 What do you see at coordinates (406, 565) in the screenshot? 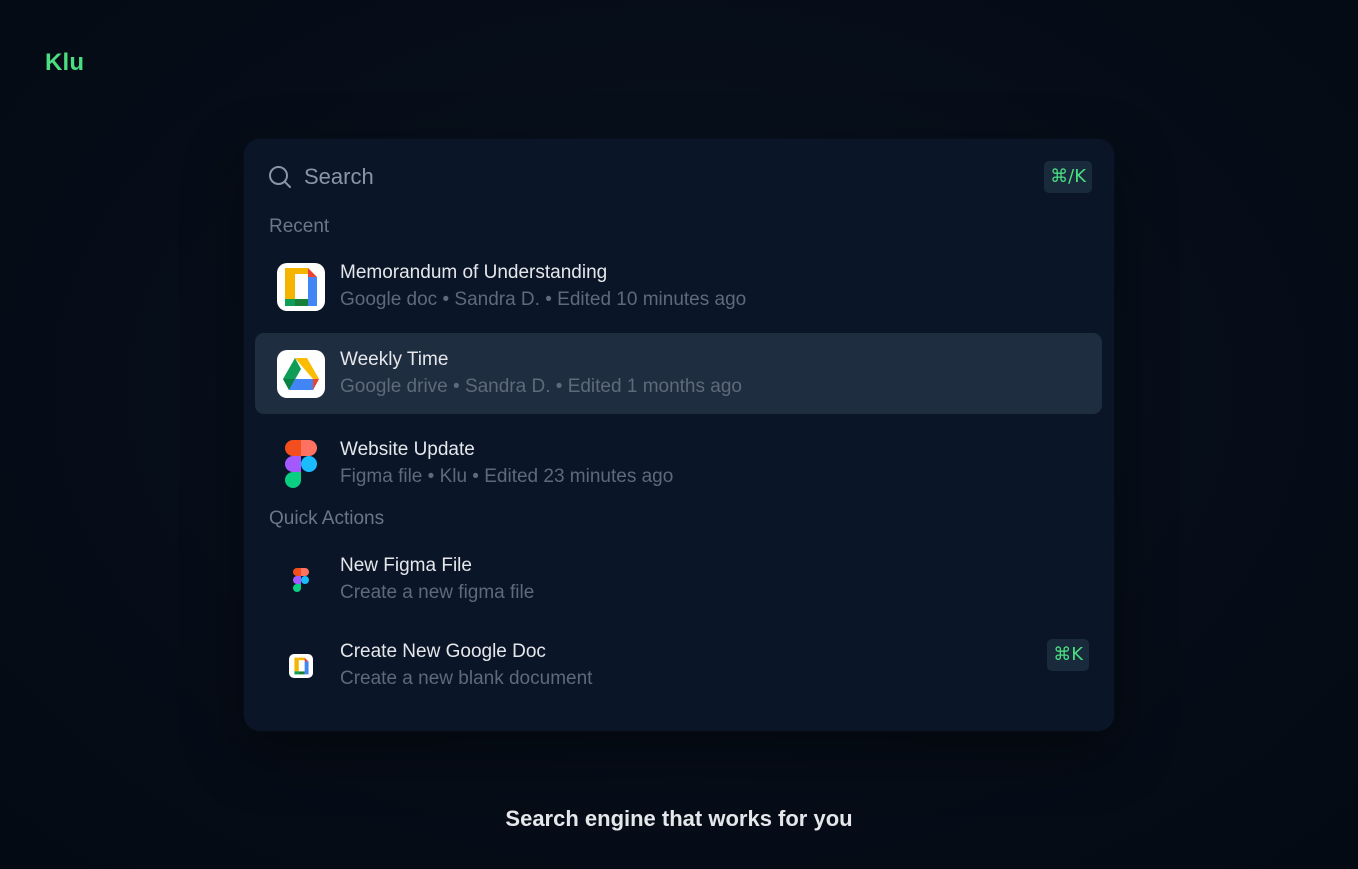
I see `item-title: New Figma File` at bounding box center [406, 565].